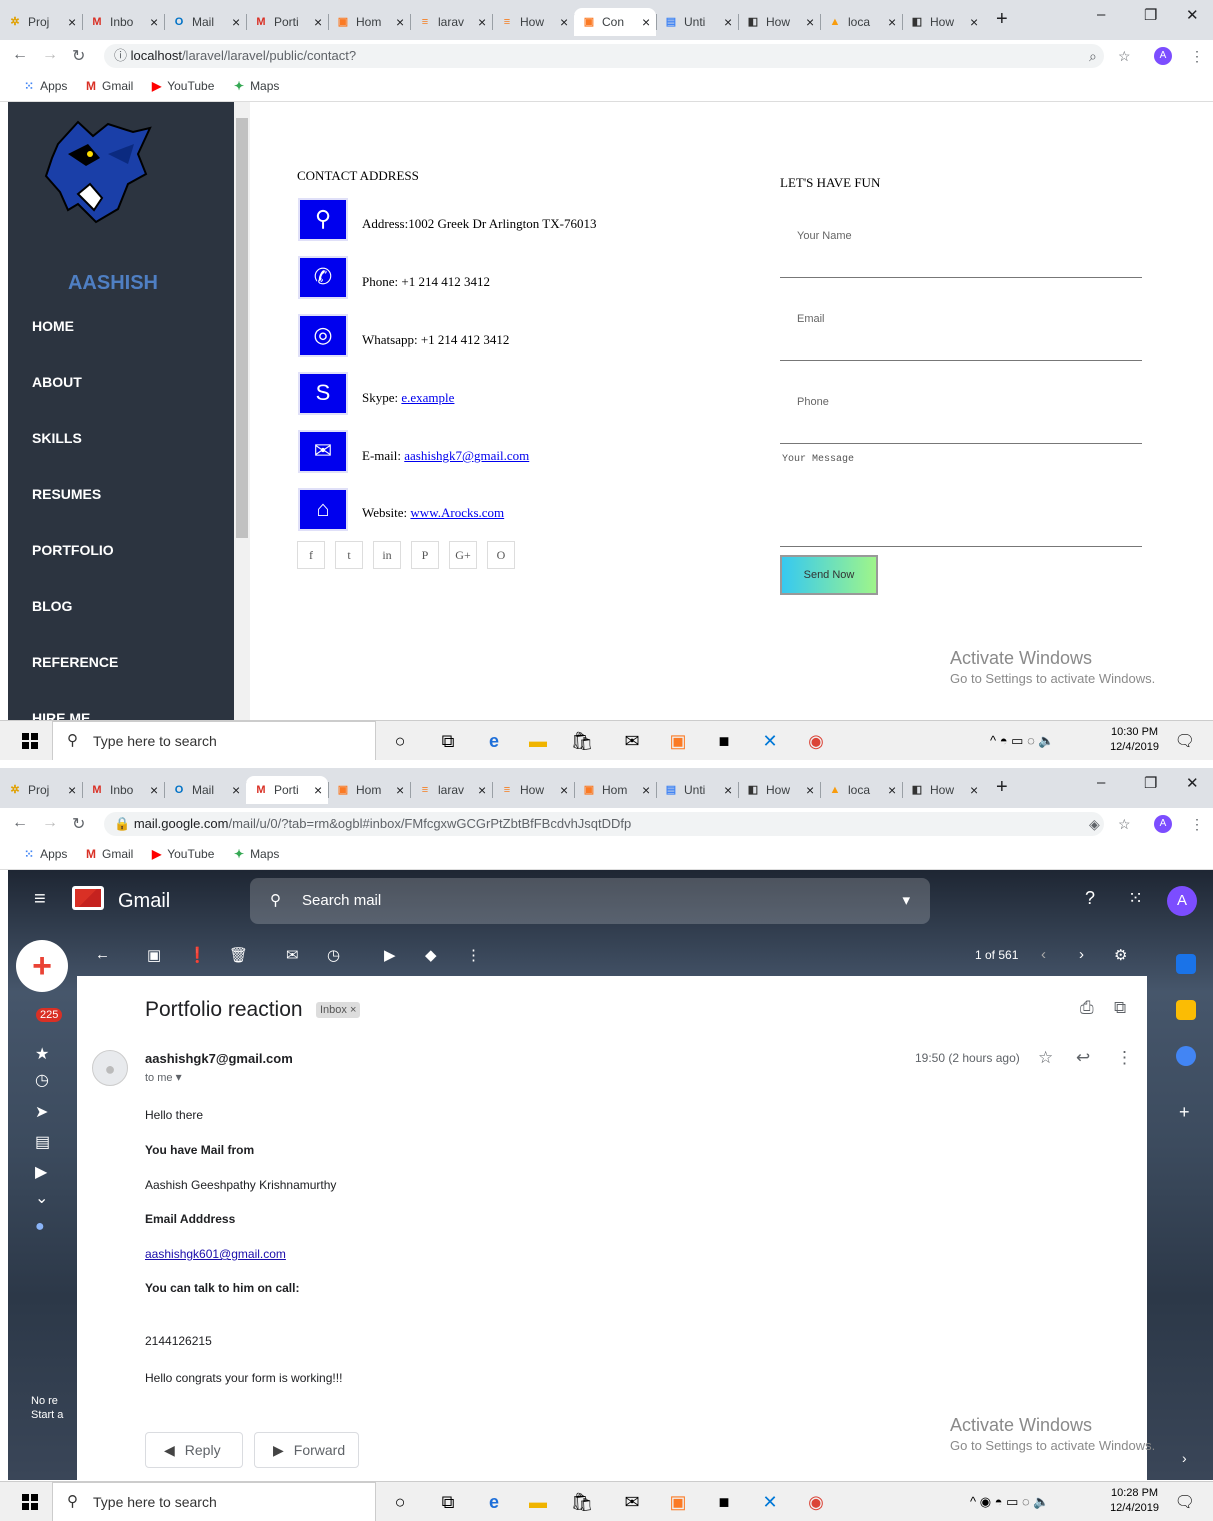 The width and height of the screenshot is (1213, 1521). Describe the element at coordinates (109, 854) in the screenshot. I see `bookmark-gmail: M Gmail` at that location.